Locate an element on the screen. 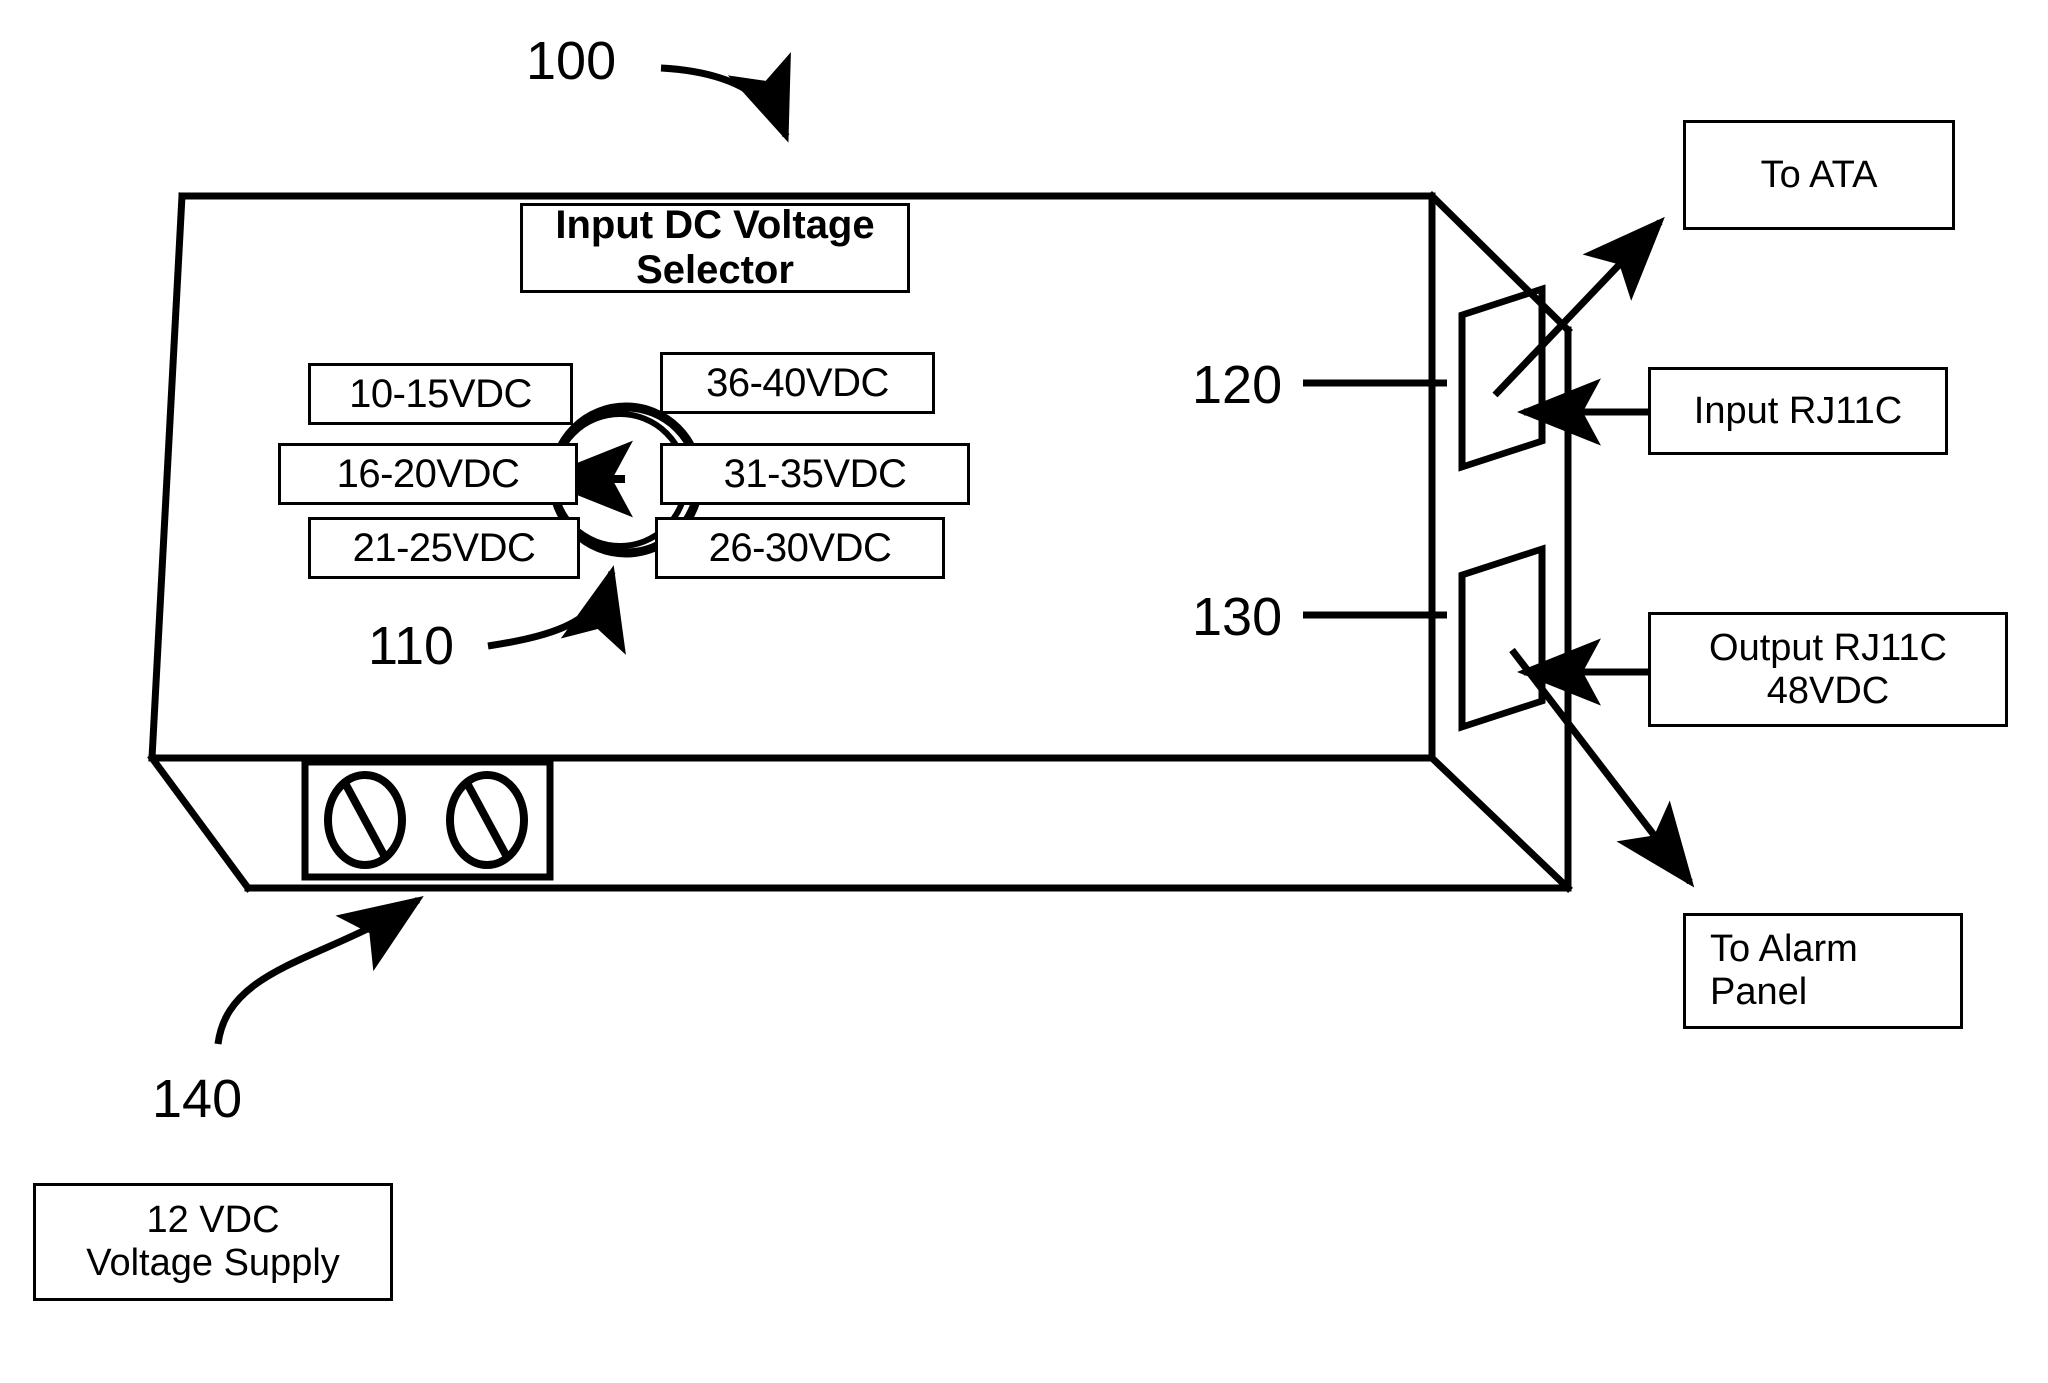  arrow-to-ata is located at coordinates (1578, 307).